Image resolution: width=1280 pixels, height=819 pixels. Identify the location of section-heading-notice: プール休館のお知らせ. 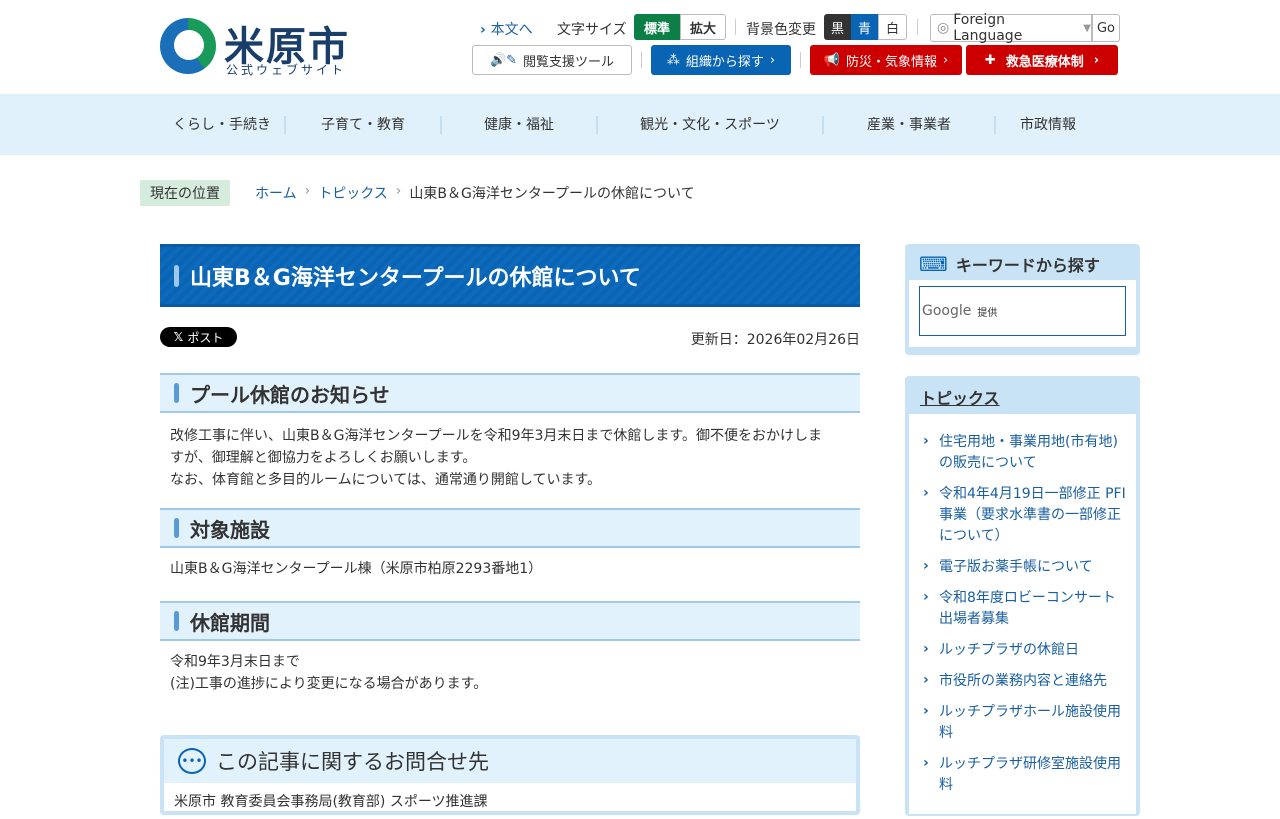
(510, 393).